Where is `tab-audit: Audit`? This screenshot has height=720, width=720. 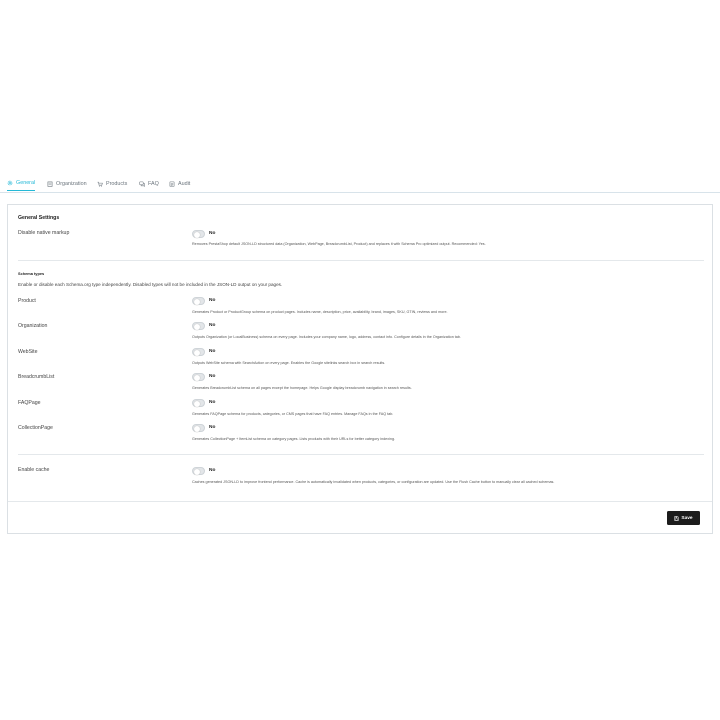
tab-audit: Audit is located at coordinates (179, 183).